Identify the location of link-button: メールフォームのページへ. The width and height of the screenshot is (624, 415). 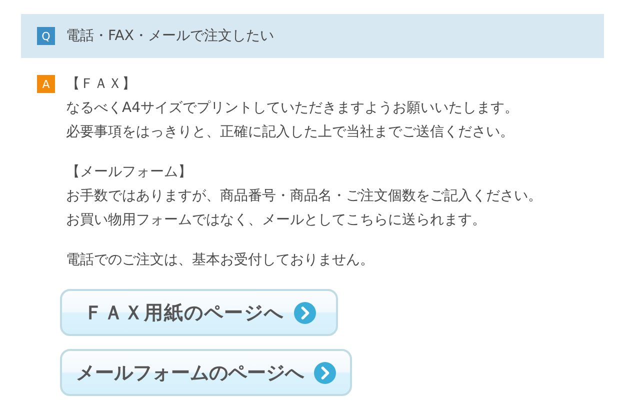
(206, 372).